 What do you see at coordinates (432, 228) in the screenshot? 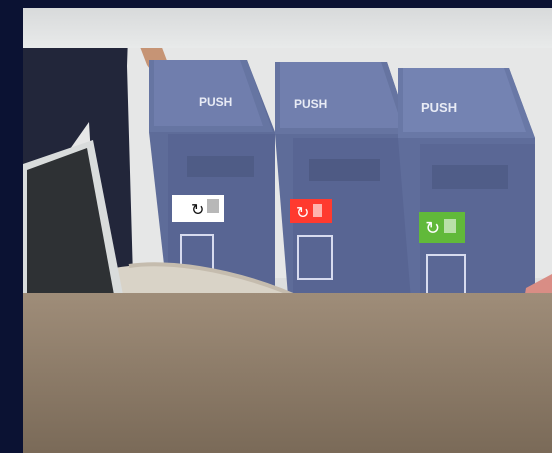
I see `bin-3-recycle-icon: ↻` at bounding box center [432, 228].